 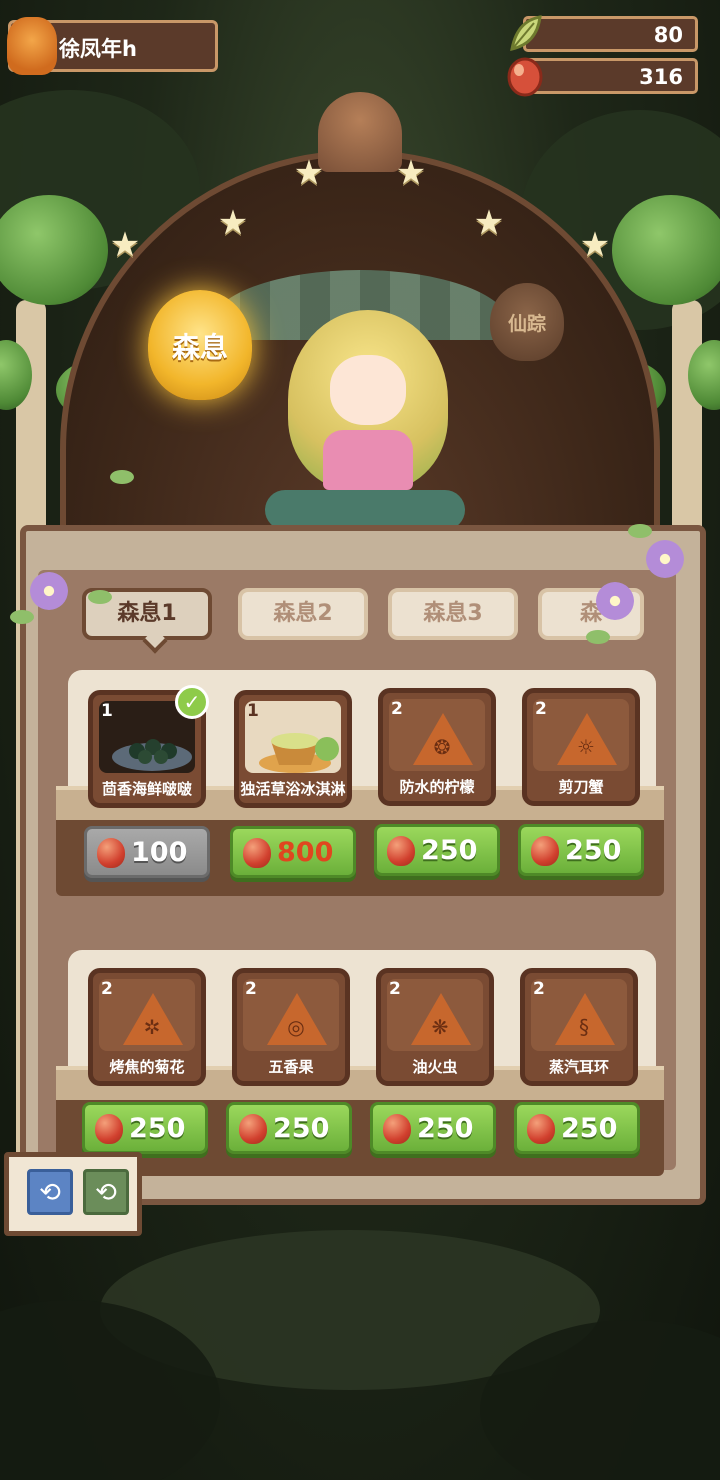 What do you see at coordinates (437, 787) in the screenshot?
I see `item-name: 防水的柠檬` at bounding box center [437, 787].